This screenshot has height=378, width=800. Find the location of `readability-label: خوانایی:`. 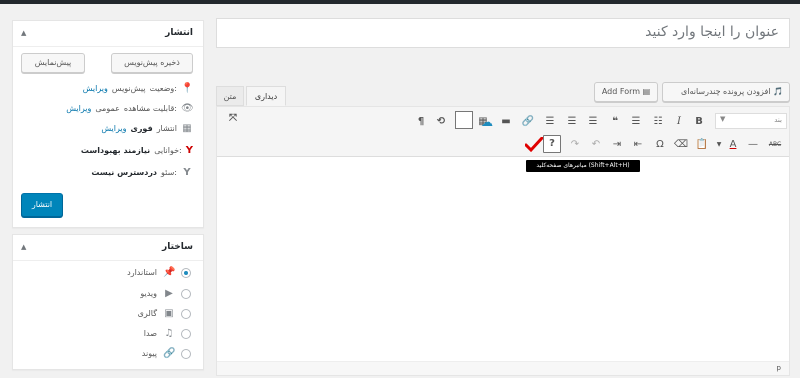

readability-label: خوانایی: is located at coordinates (168, 150).